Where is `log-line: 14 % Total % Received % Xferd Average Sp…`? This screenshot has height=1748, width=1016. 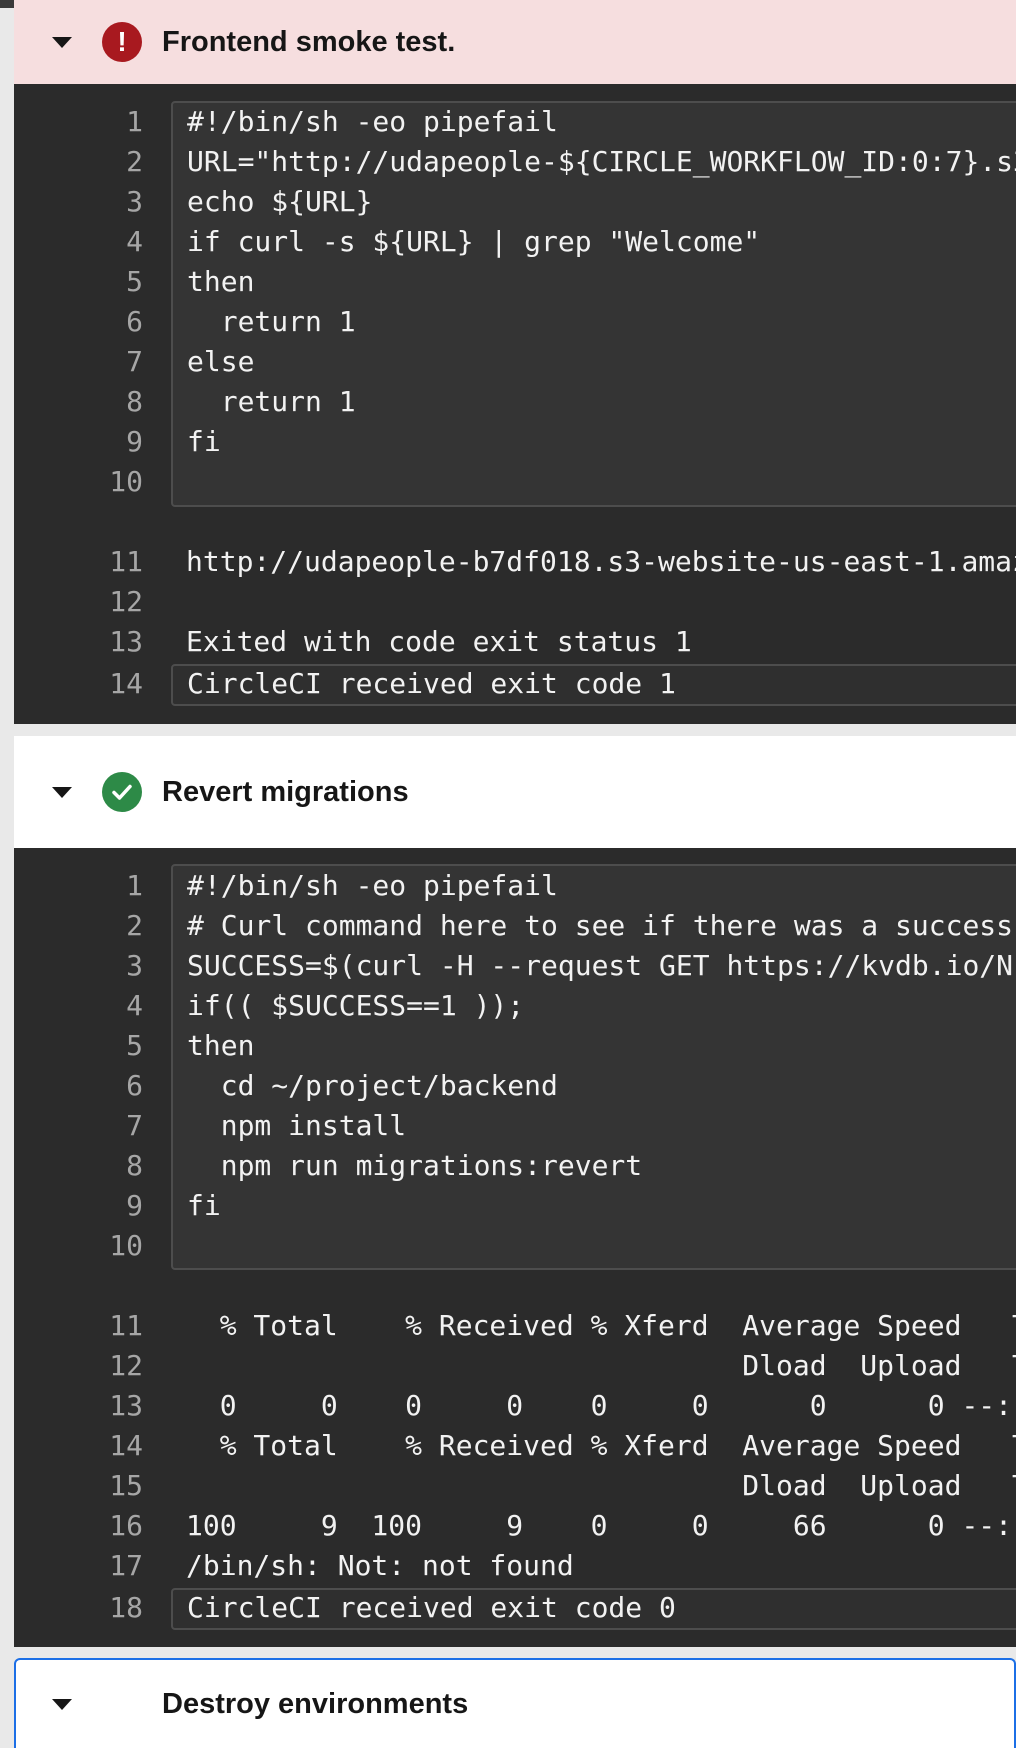 log-line: 14 % Total % Received % Xferd Average Sp… is located at coordinates (515, 1446).